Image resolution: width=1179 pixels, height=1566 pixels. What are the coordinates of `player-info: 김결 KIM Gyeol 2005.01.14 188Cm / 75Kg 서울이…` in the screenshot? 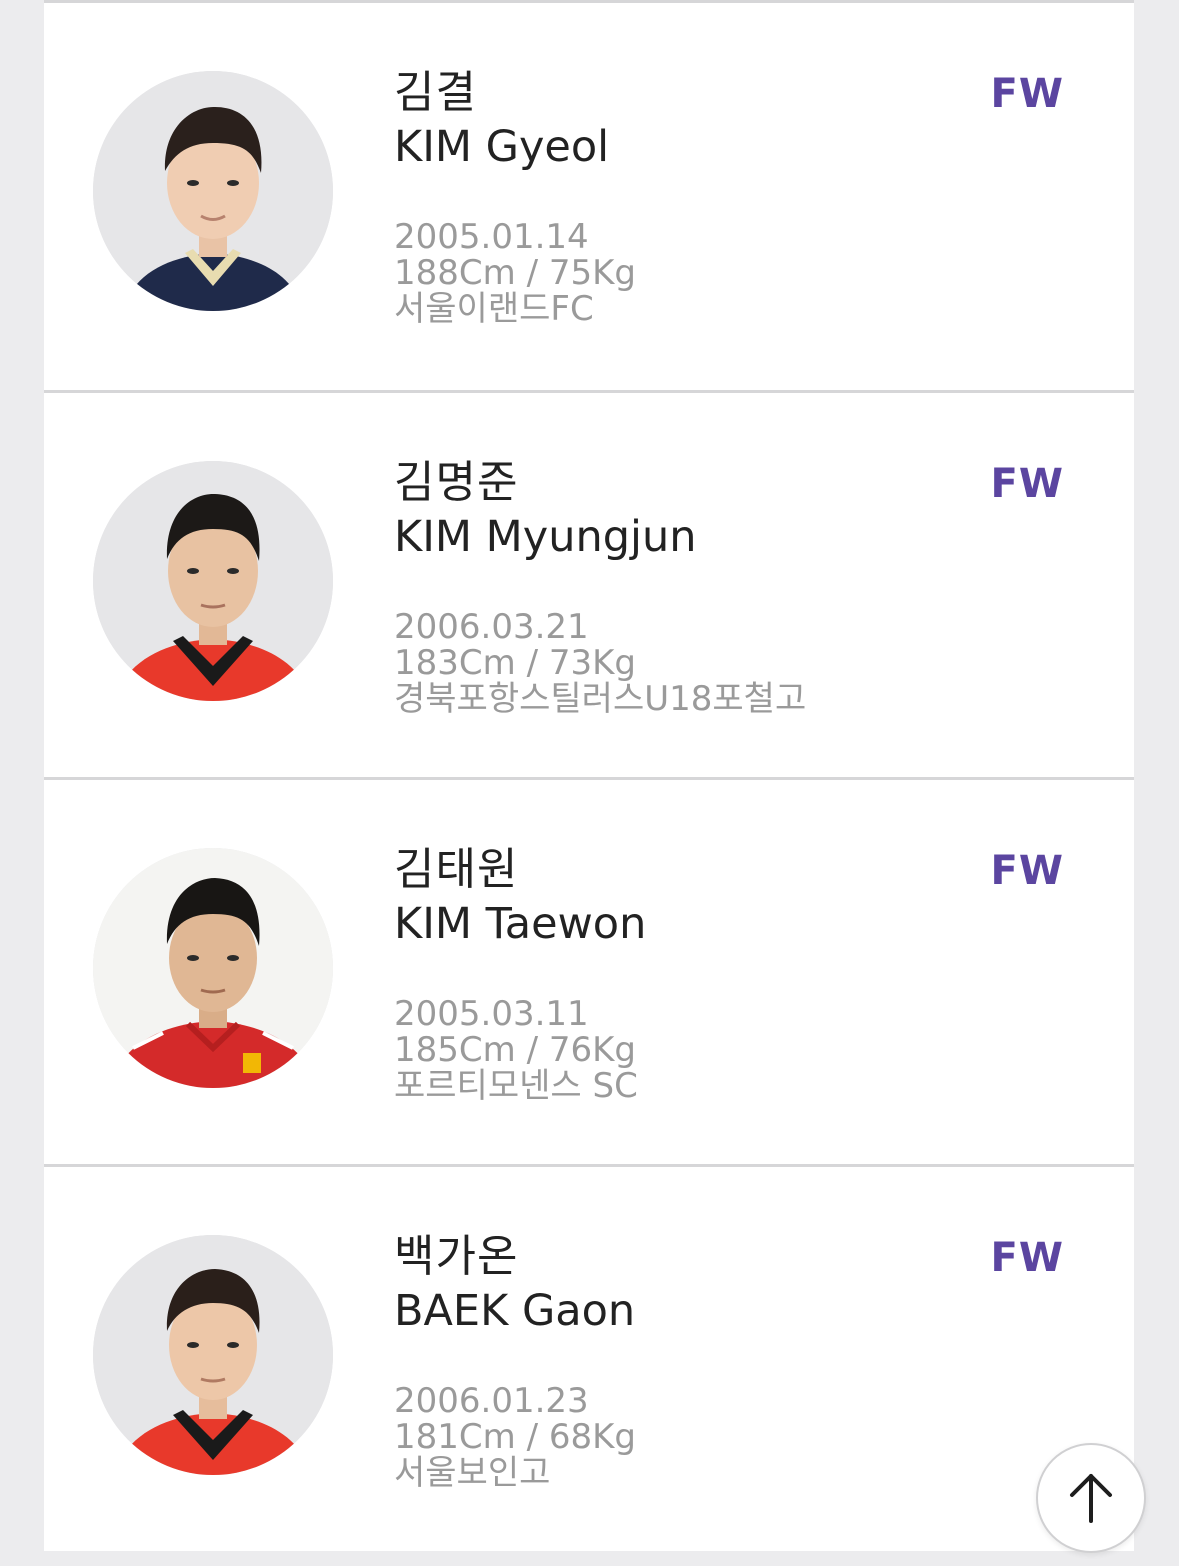 It's located at (674, 197).